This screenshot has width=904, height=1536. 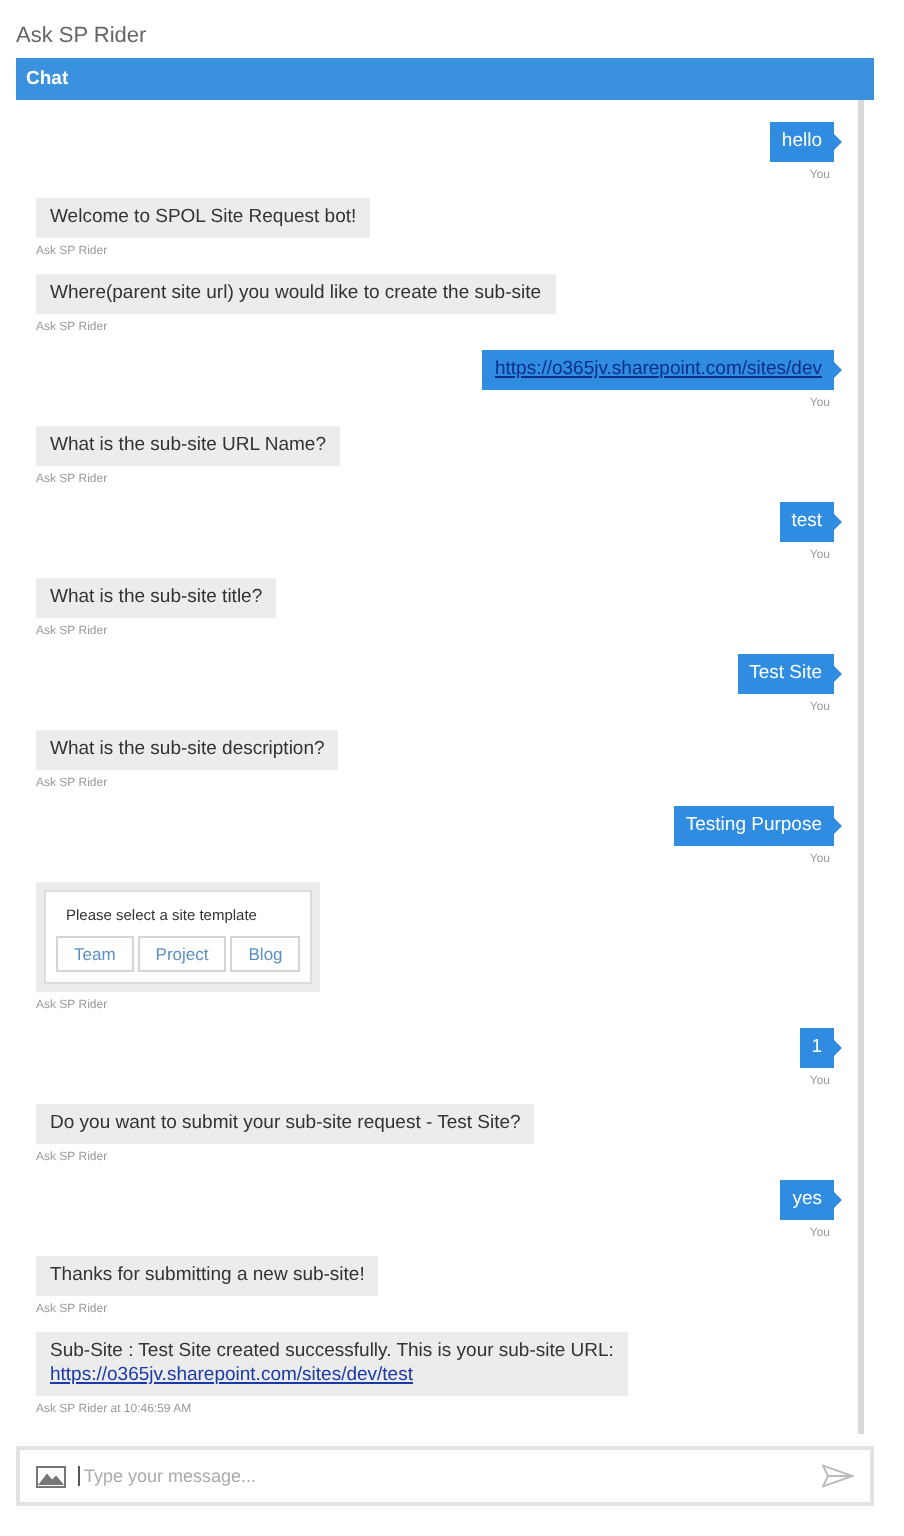 What do you see at coordinates (82, 38) in the screenshot?
I see `window-title: Ask SP Rider` at bounding box center [82, 38].